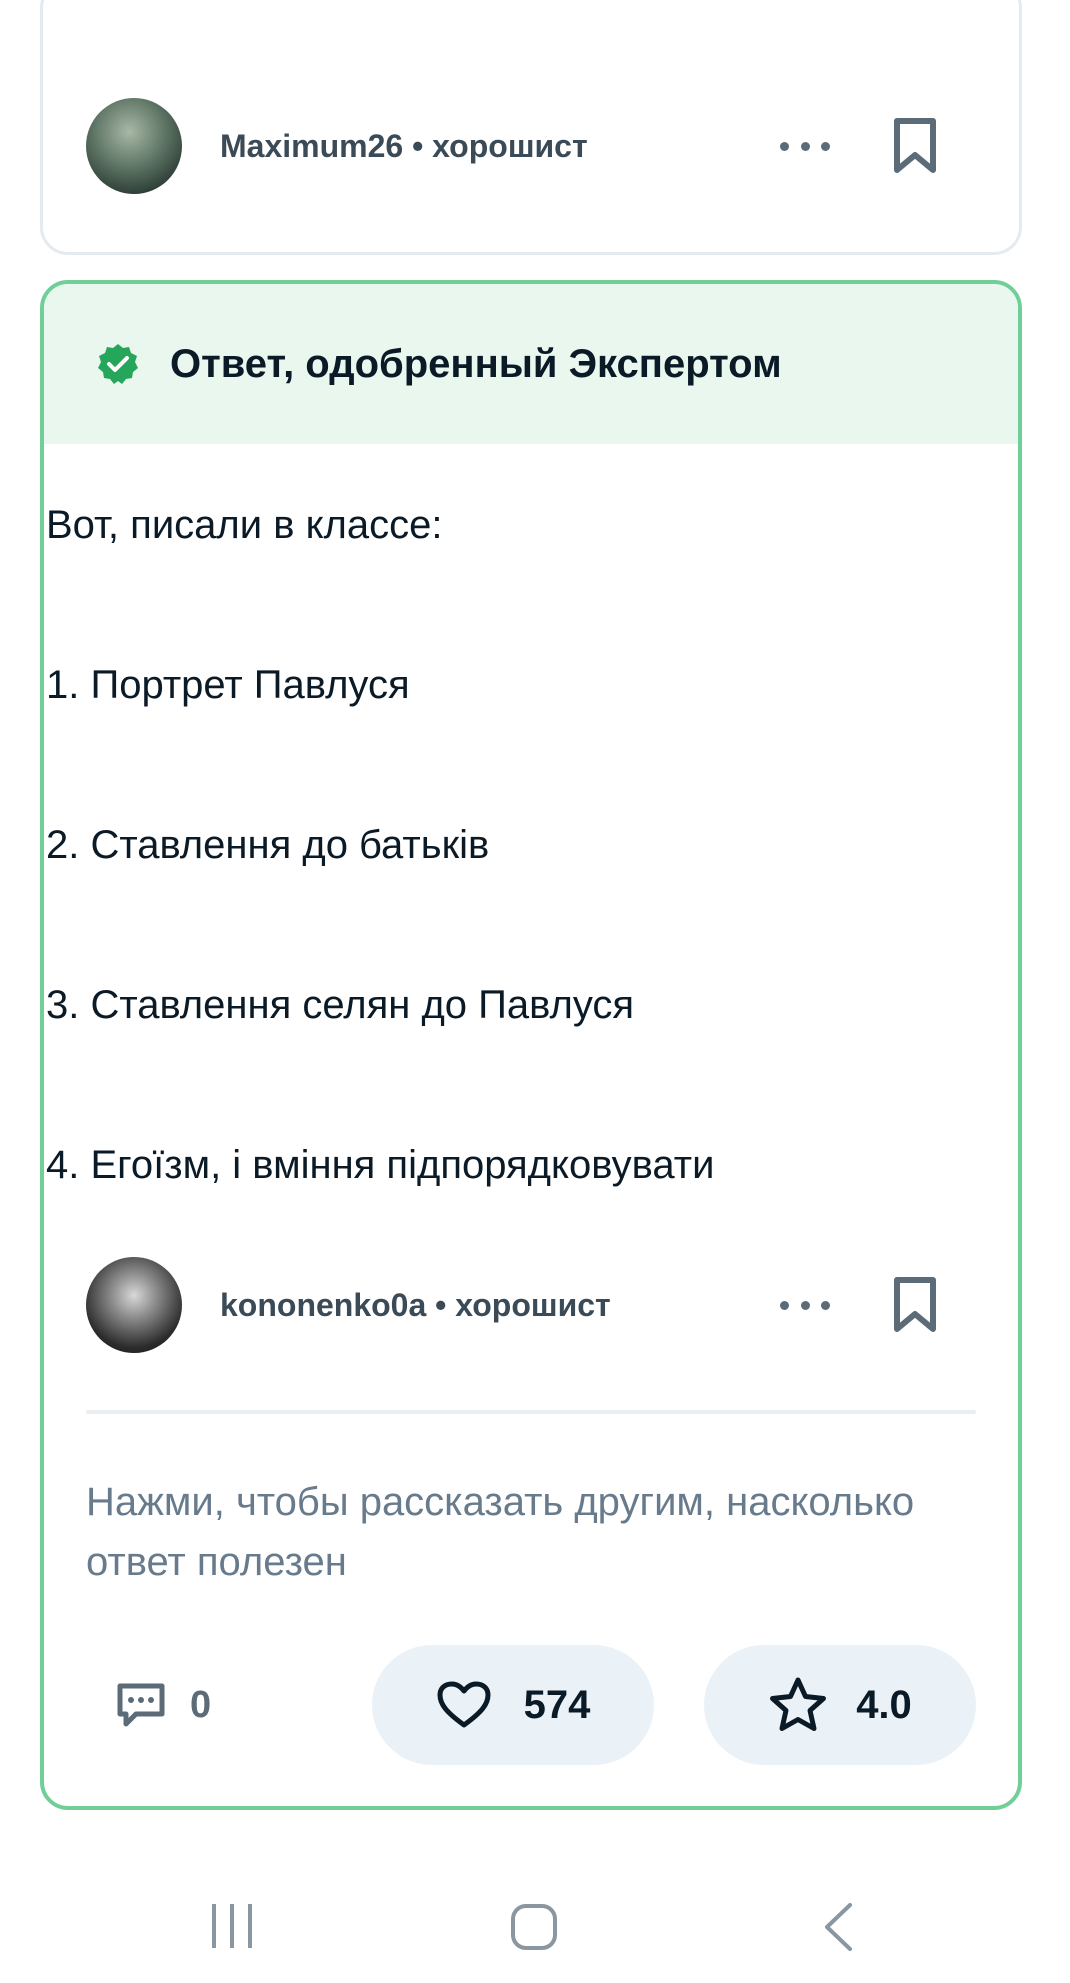 Image resolution: width=1070 pixels, height=1983 pixels. I want to click on back-icon, so click(838, 1927).